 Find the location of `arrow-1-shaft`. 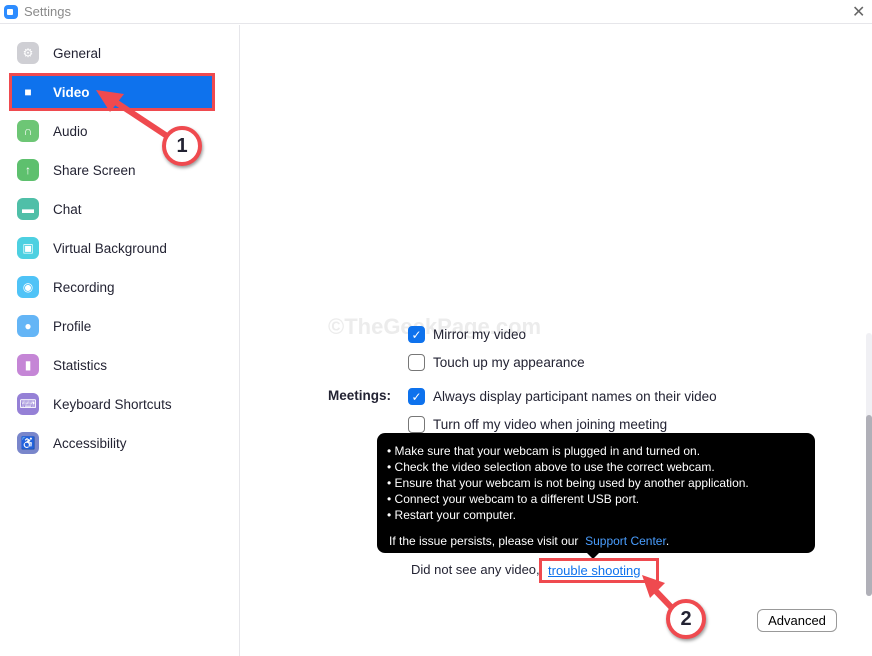

arrow-1-shaft is located at coordinates (139, 117).